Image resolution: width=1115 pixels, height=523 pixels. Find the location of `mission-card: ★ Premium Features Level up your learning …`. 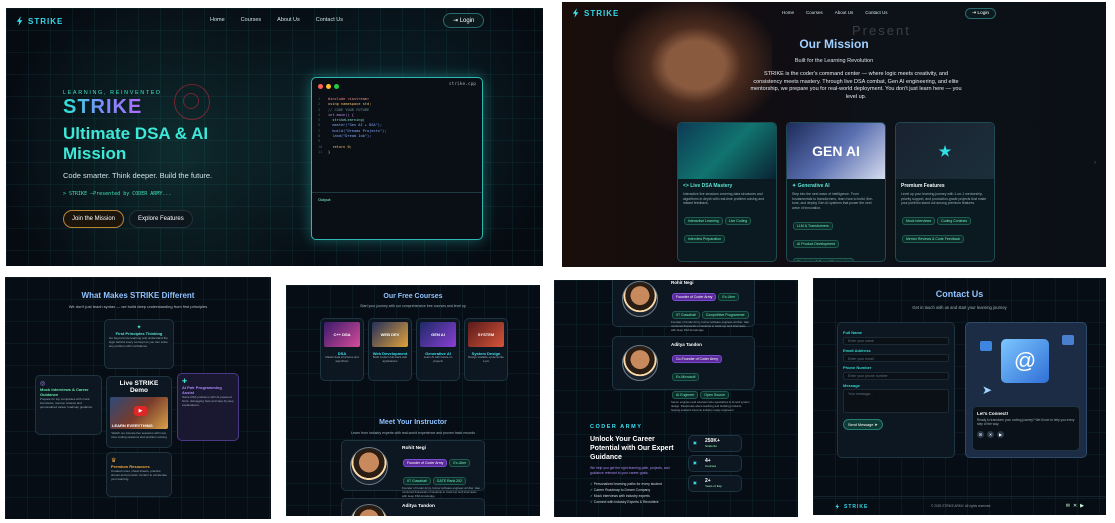

mission-card: ★ Premium Features Level up your learning … is located at coordinates (945, 192).